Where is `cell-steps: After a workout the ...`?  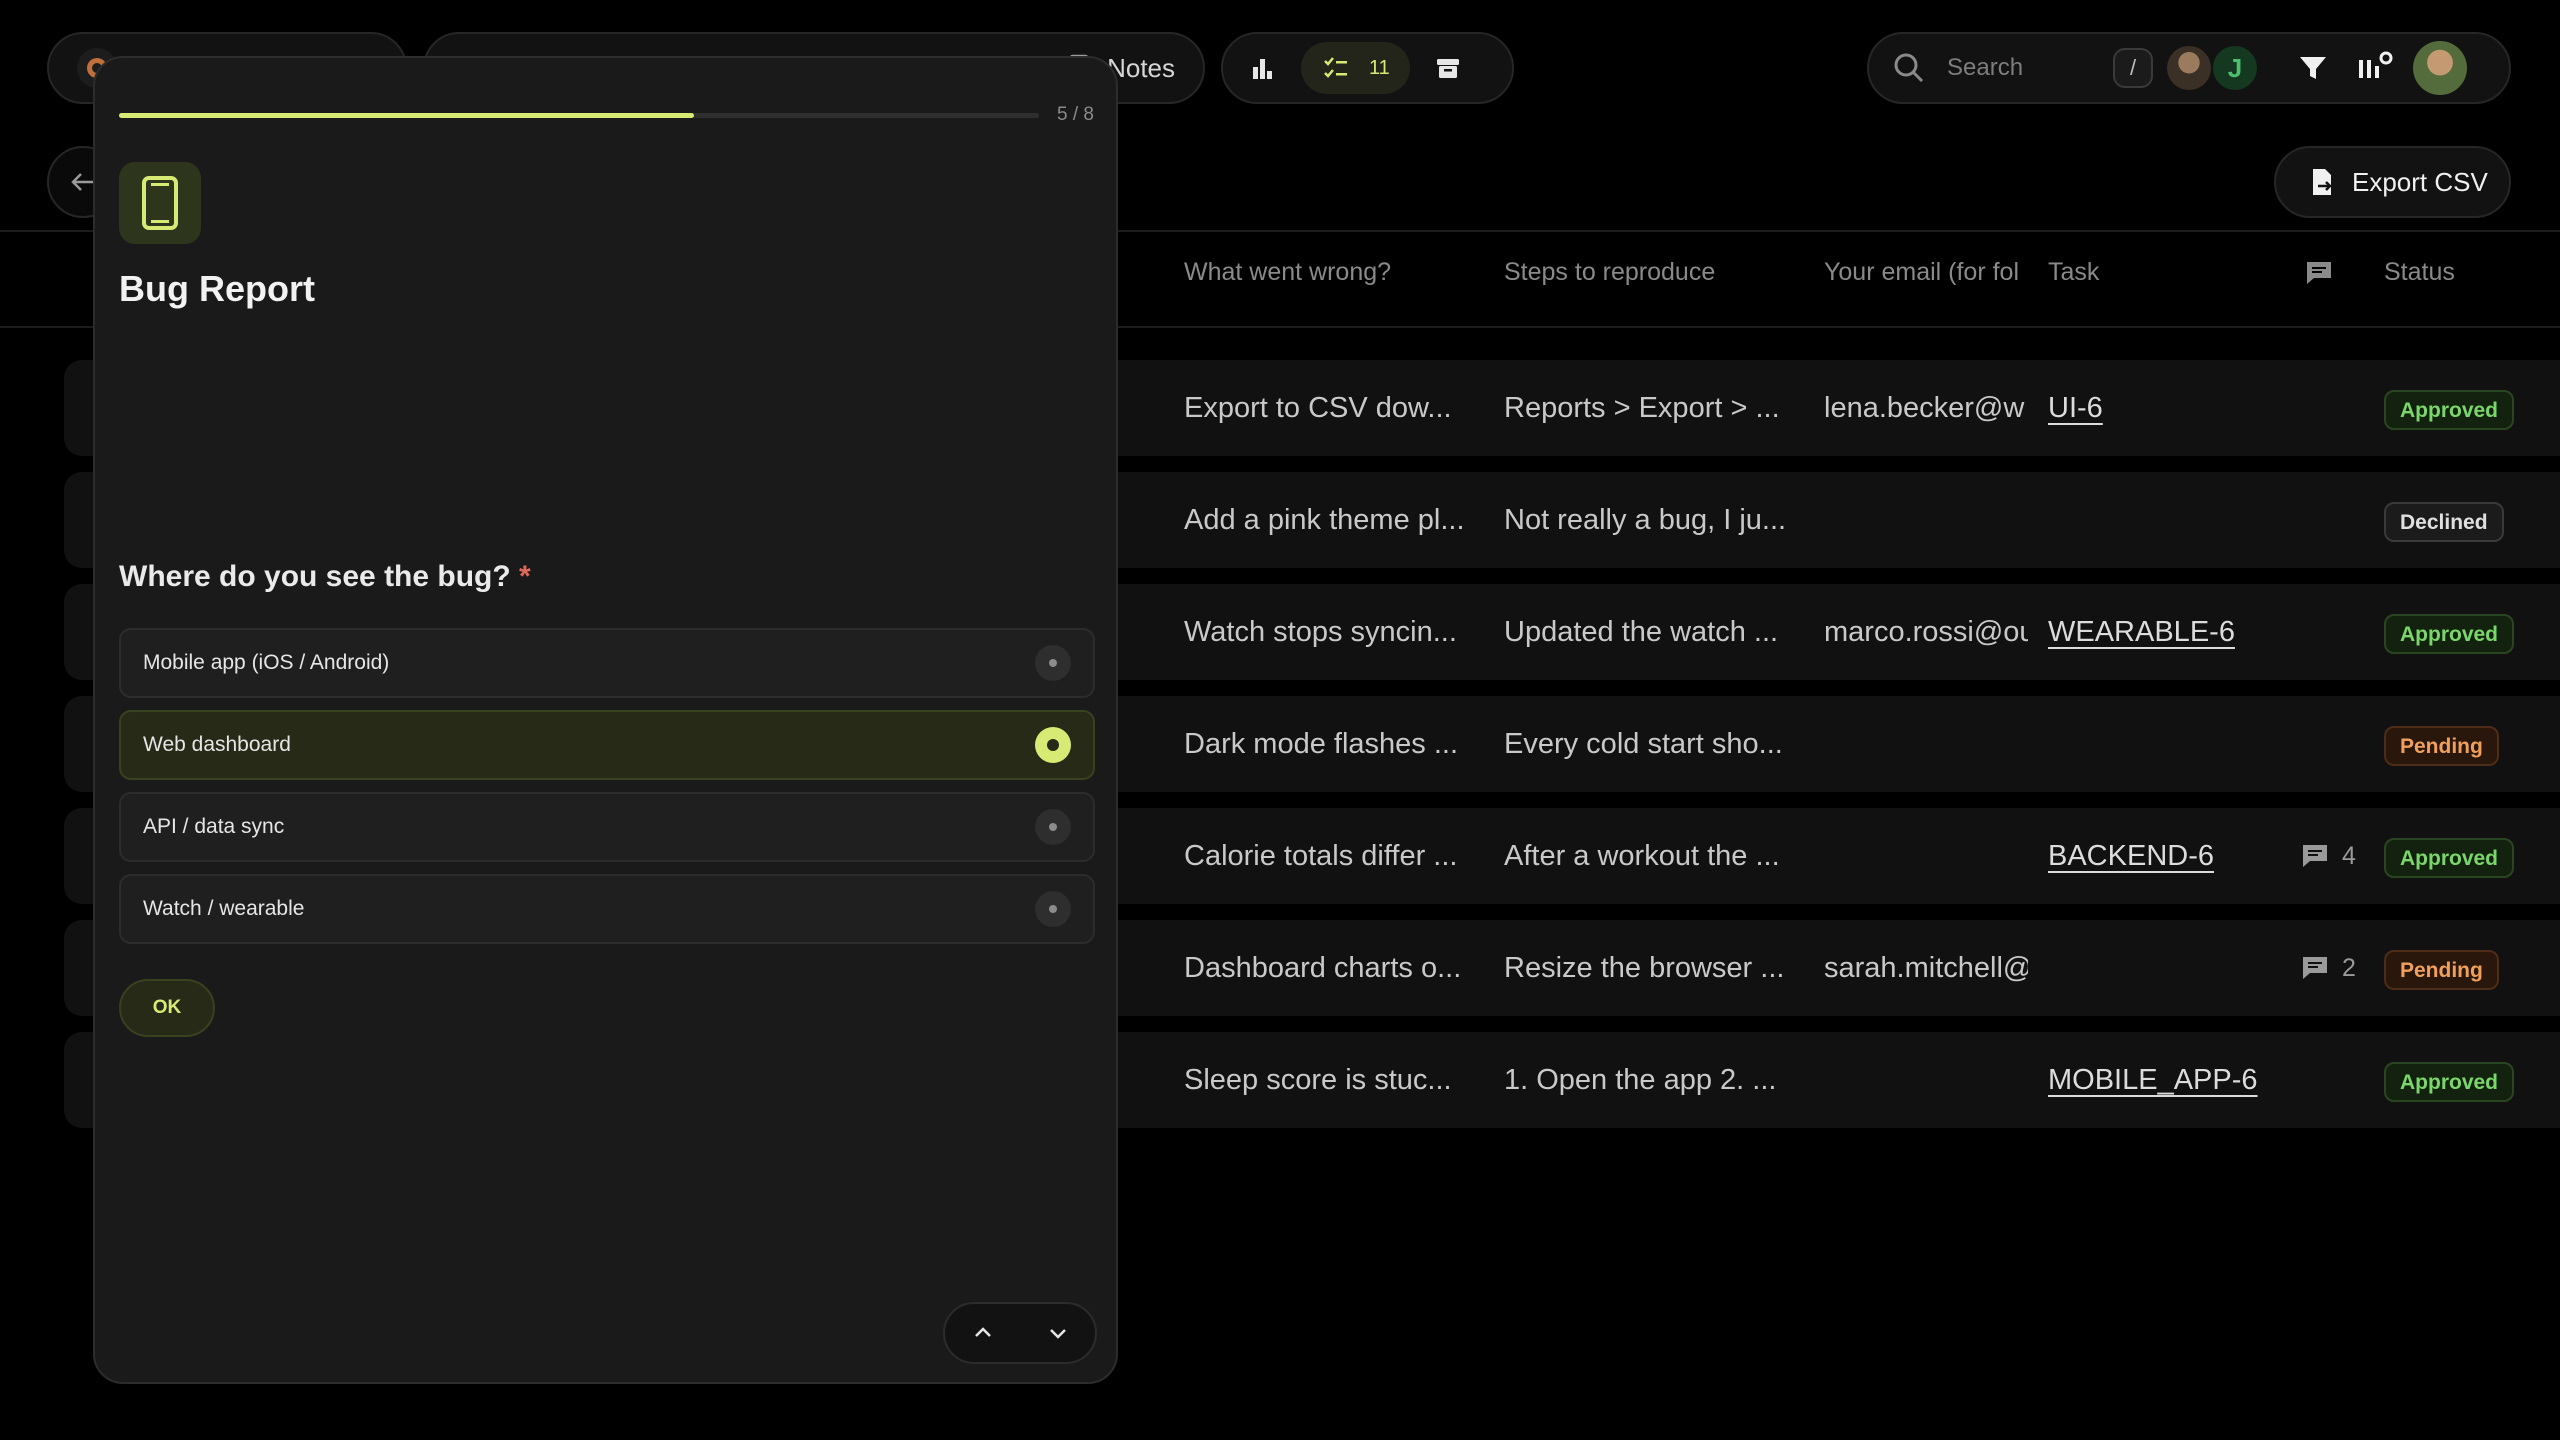
cell-steps: After a workout the ... is located at coordinates (1642, 856).